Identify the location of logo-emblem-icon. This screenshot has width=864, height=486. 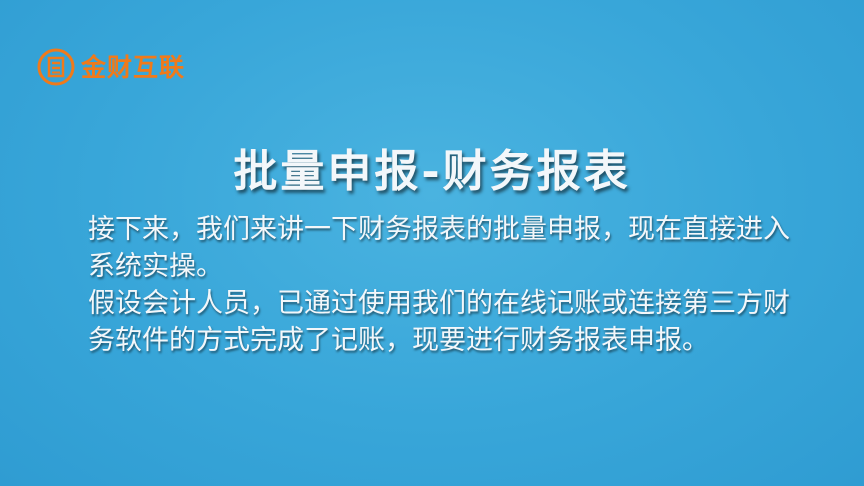
(56, 67).